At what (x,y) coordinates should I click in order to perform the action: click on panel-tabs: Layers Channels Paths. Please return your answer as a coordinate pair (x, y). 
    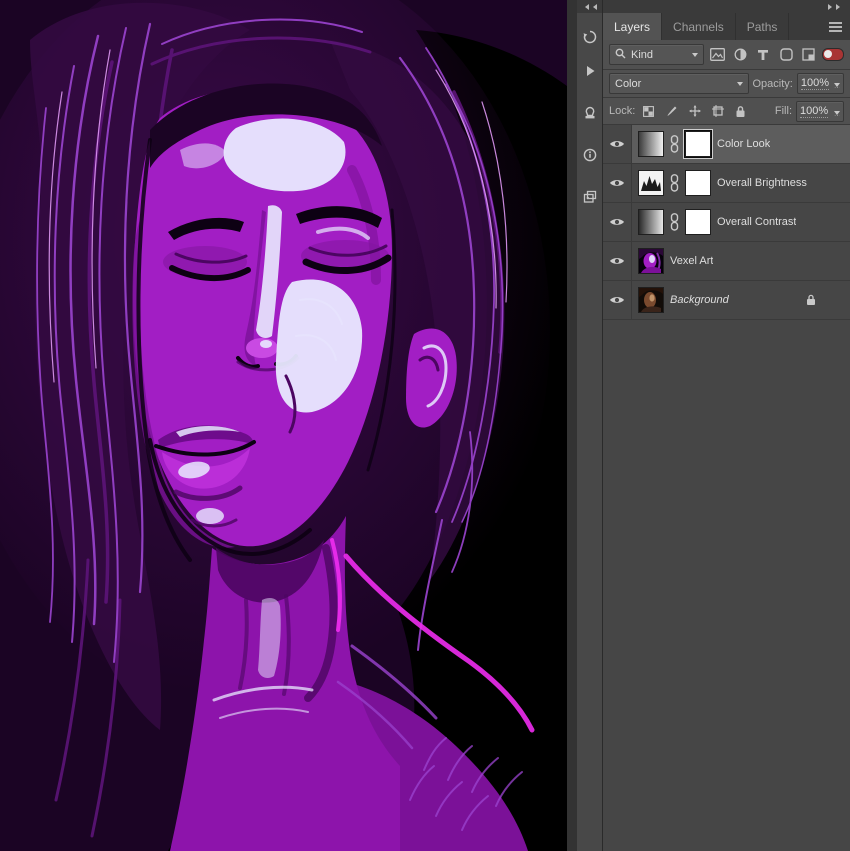
    Looking at the image, I should click on (726, 26).